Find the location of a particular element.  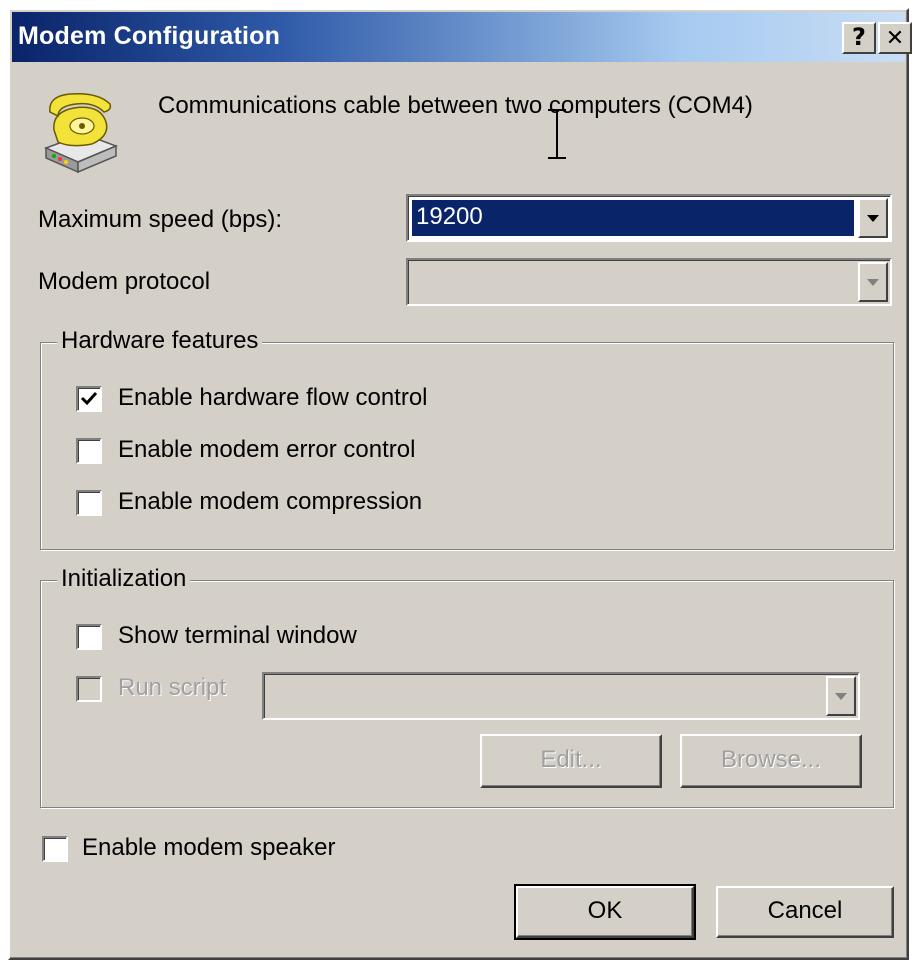

title-bar: Modem Configuration ? ✕ is located at coordinates (462, 37).